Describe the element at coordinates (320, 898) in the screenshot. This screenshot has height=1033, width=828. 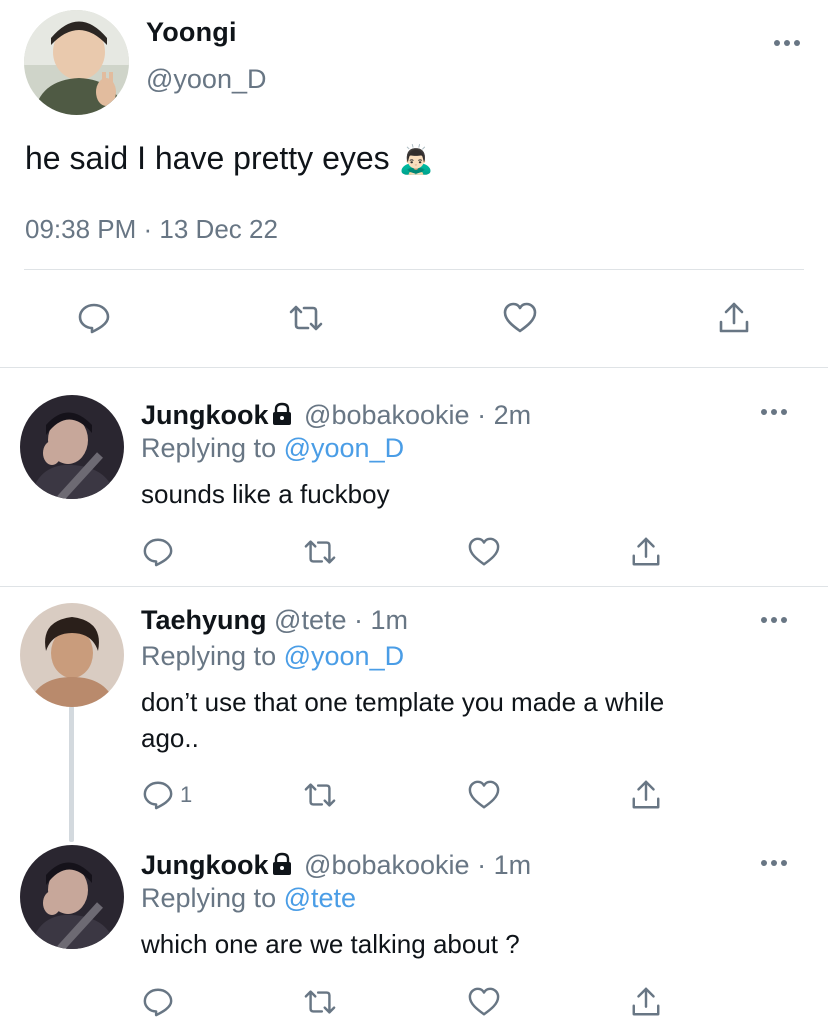
I see `replying-to-link: @tete` at that location.